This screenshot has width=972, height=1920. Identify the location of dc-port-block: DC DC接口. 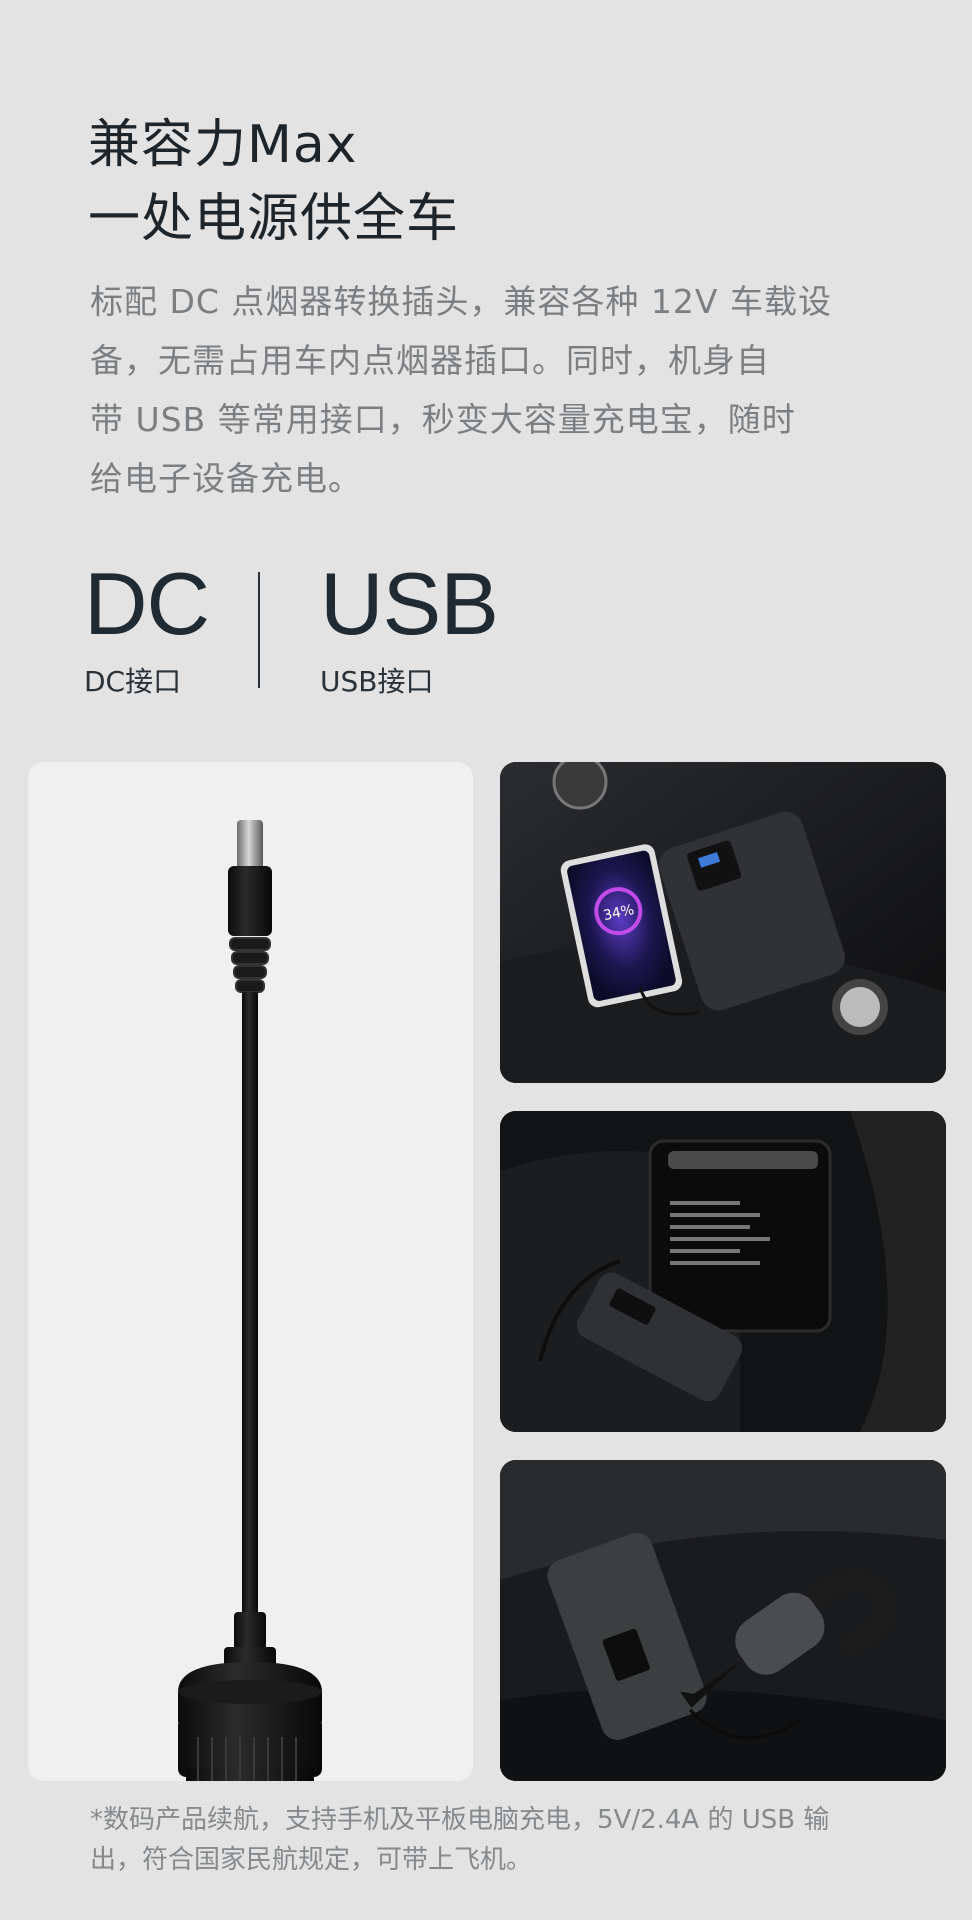
(147, 627).